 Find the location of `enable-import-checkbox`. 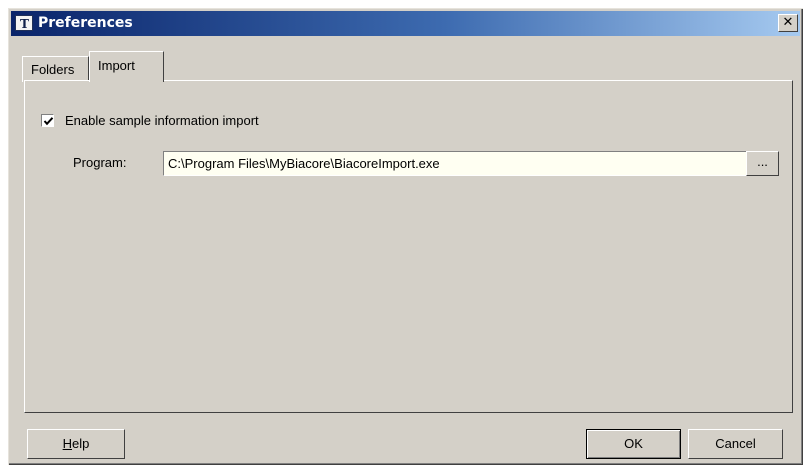

enable-import-checkbox is located at coordinates (47, 120).